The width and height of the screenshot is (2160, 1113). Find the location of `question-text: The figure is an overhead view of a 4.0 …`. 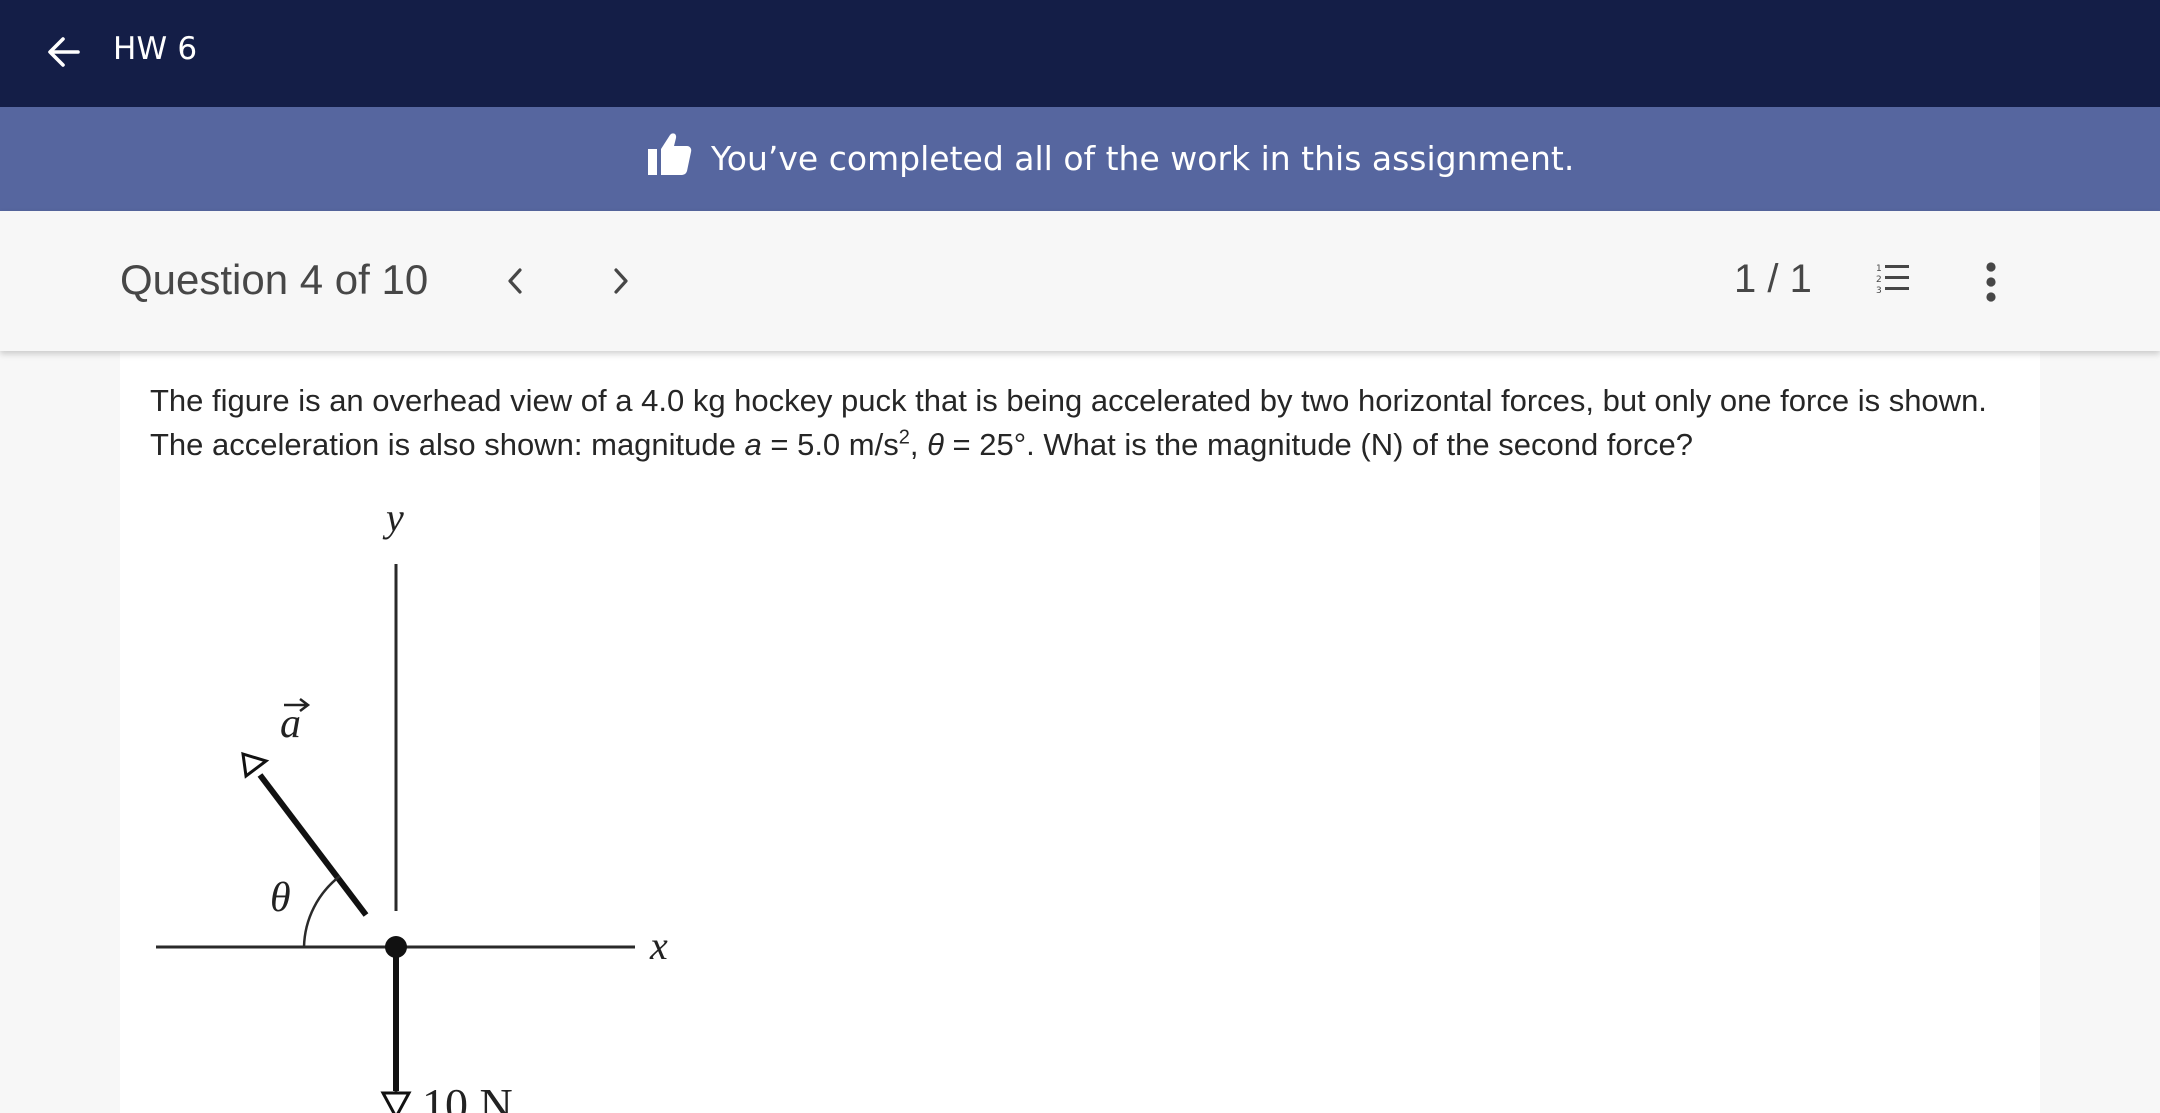

question-text: The figure is an overhead view of a 4.0 … is located at coordinates (1090, 423).